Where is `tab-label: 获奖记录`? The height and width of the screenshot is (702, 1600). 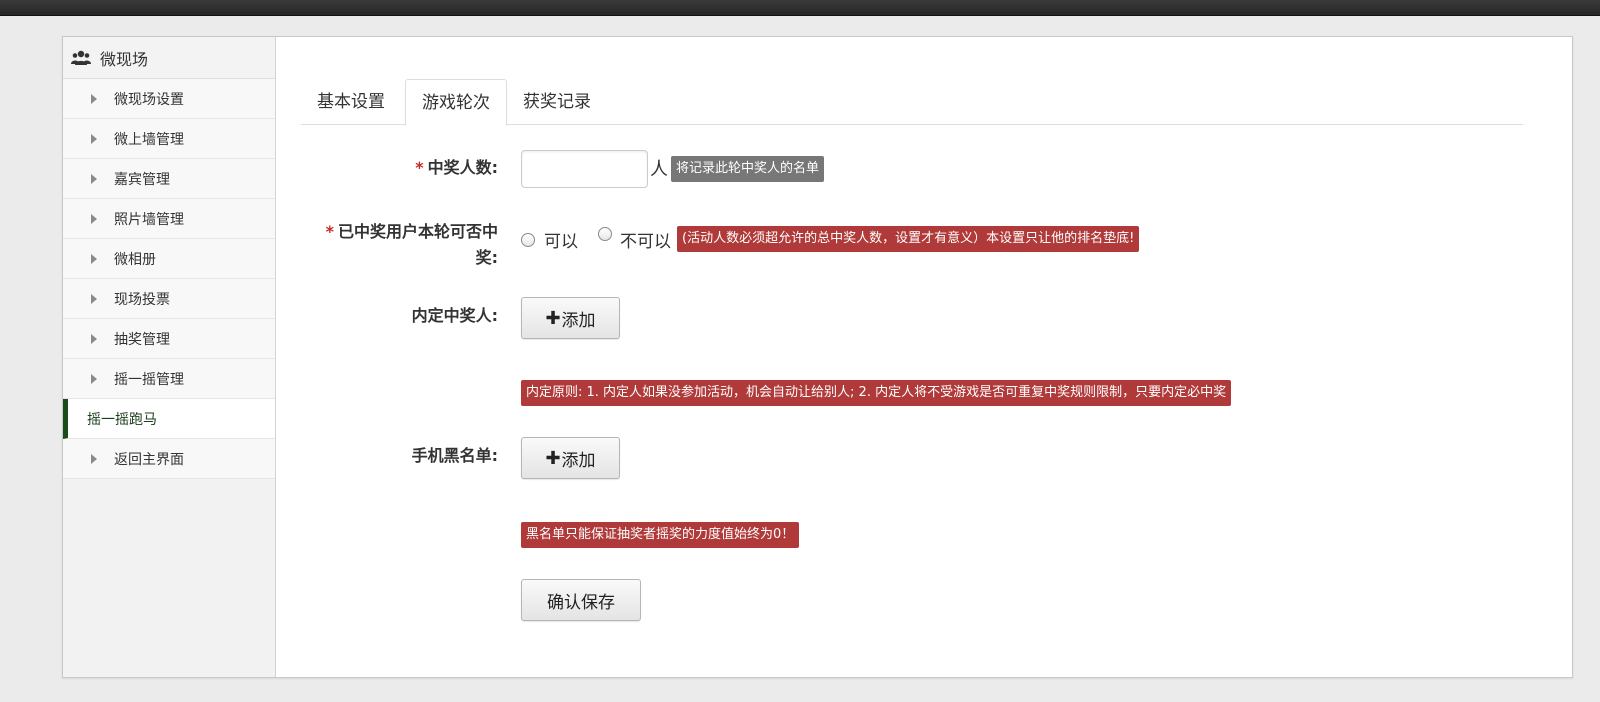 tab-label: 获奖记录 is located at coordinates (557, 102).